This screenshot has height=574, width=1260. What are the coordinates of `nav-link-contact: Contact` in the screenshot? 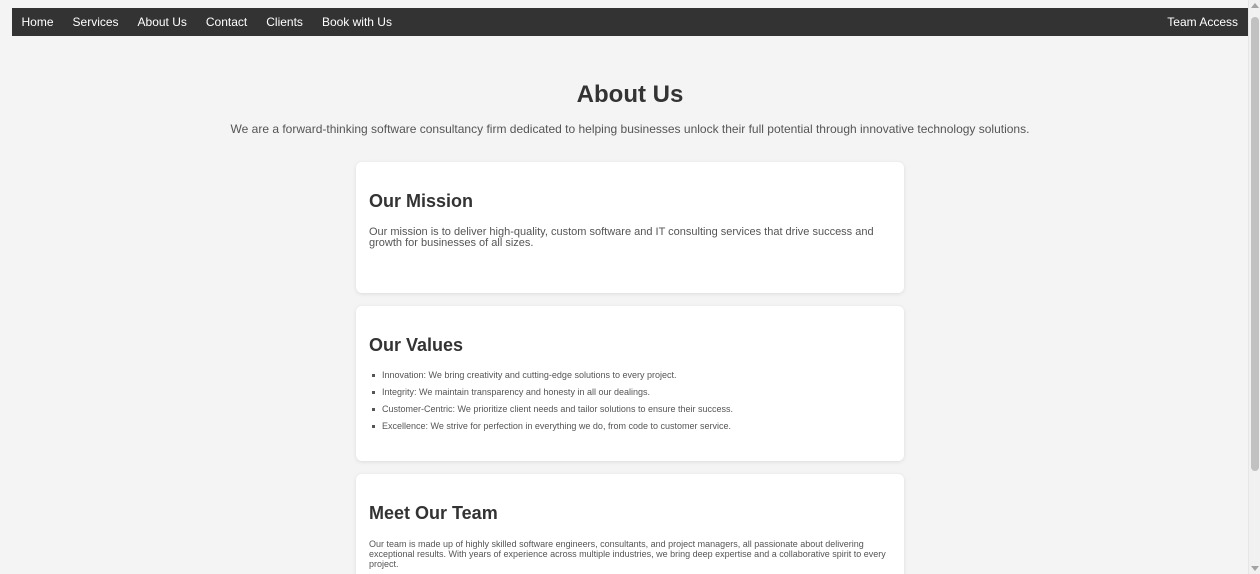 It's located at (226, 22).